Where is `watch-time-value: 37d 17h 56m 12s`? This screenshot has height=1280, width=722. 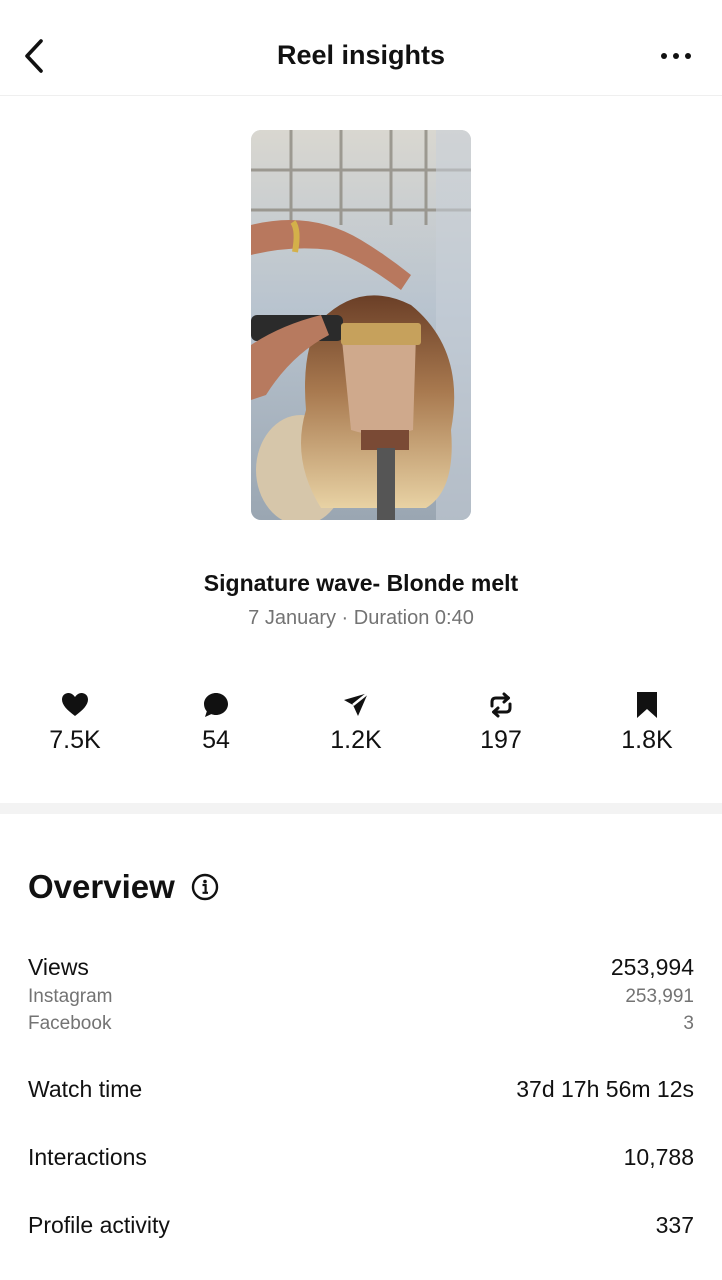
watch-time-value: 37d 17h 56m 12s is located at coordinates (605, 1089).